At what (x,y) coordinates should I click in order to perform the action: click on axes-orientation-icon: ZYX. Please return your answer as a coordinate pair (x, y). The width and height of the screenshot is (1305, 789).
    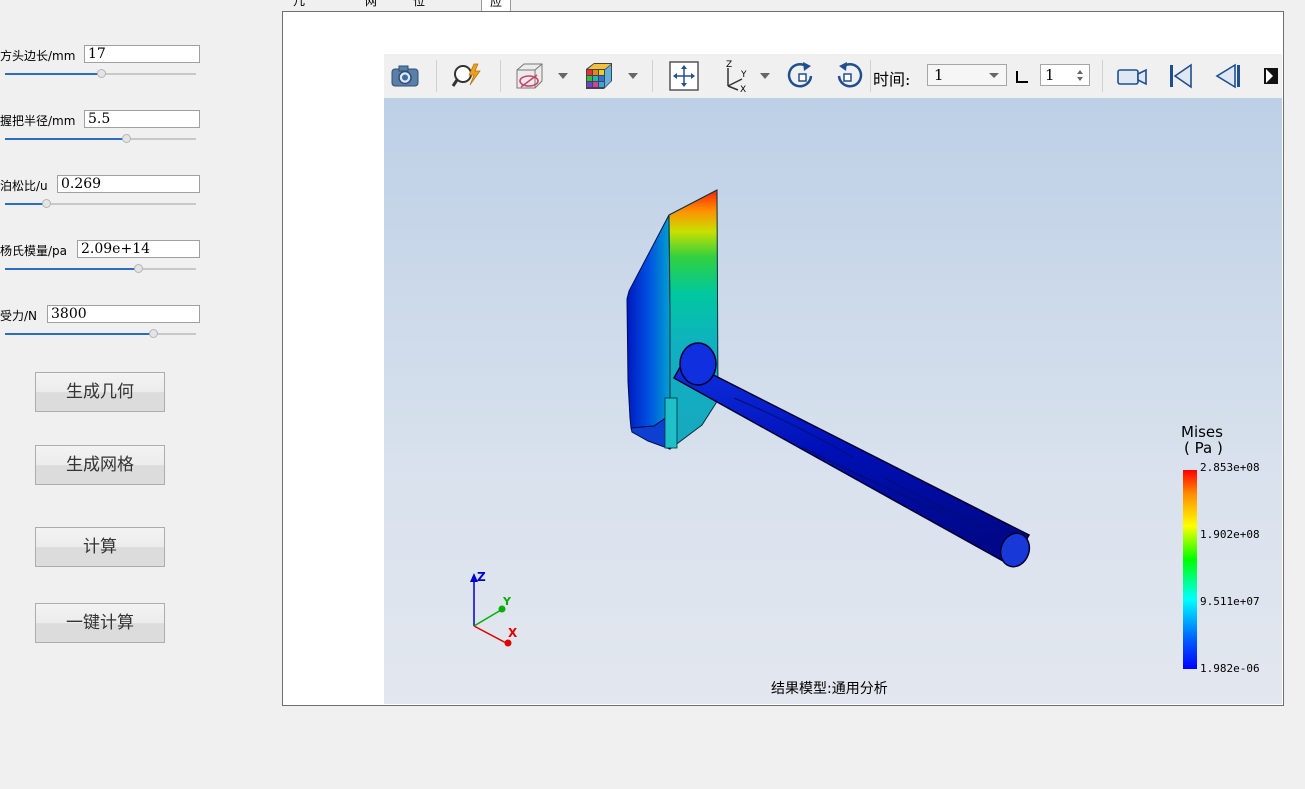
    Looking at the image, I should click on (735, 76).